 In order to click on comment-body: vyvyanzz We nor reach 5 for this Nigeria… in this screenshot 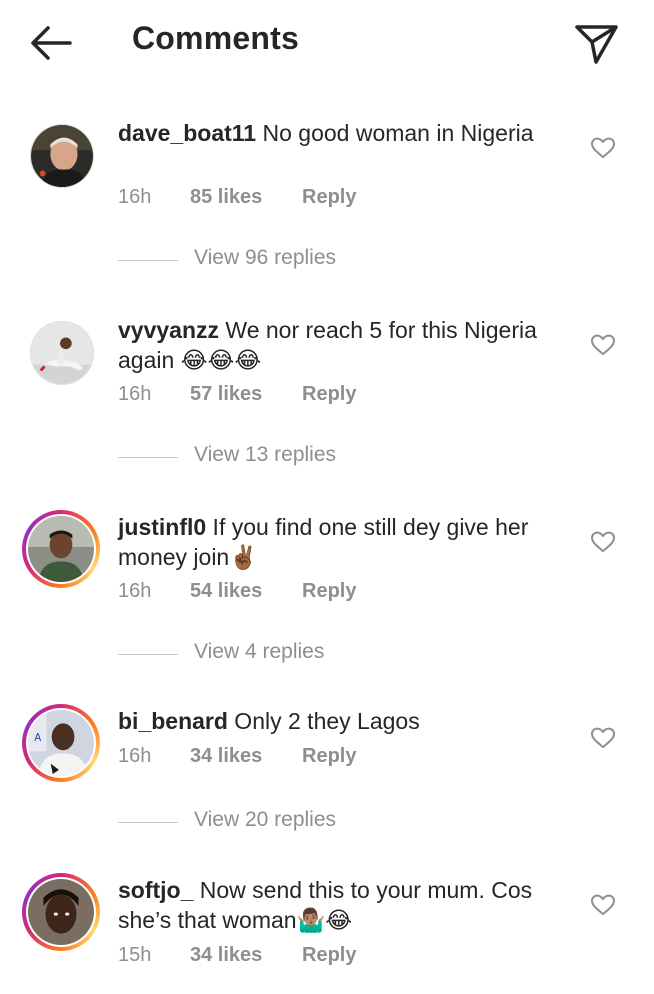, I will do `click(348, 345)`.